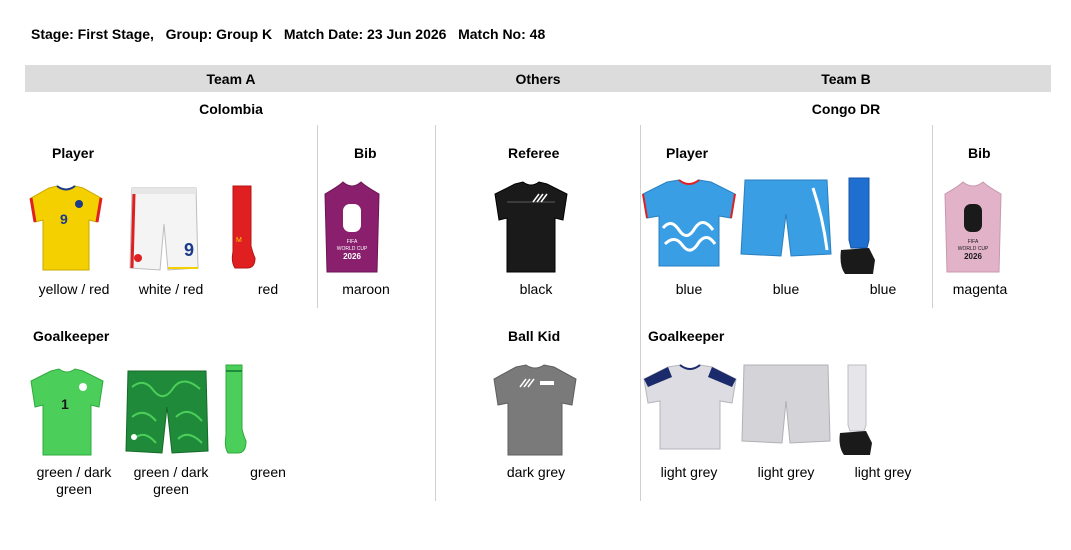 Image resolution: width=1071 pixels, height=550 pixels. Describe the element at coordinates (167, 412) in the screenshot. I see `team-a-goalkeeper-shorts-image` at that location.